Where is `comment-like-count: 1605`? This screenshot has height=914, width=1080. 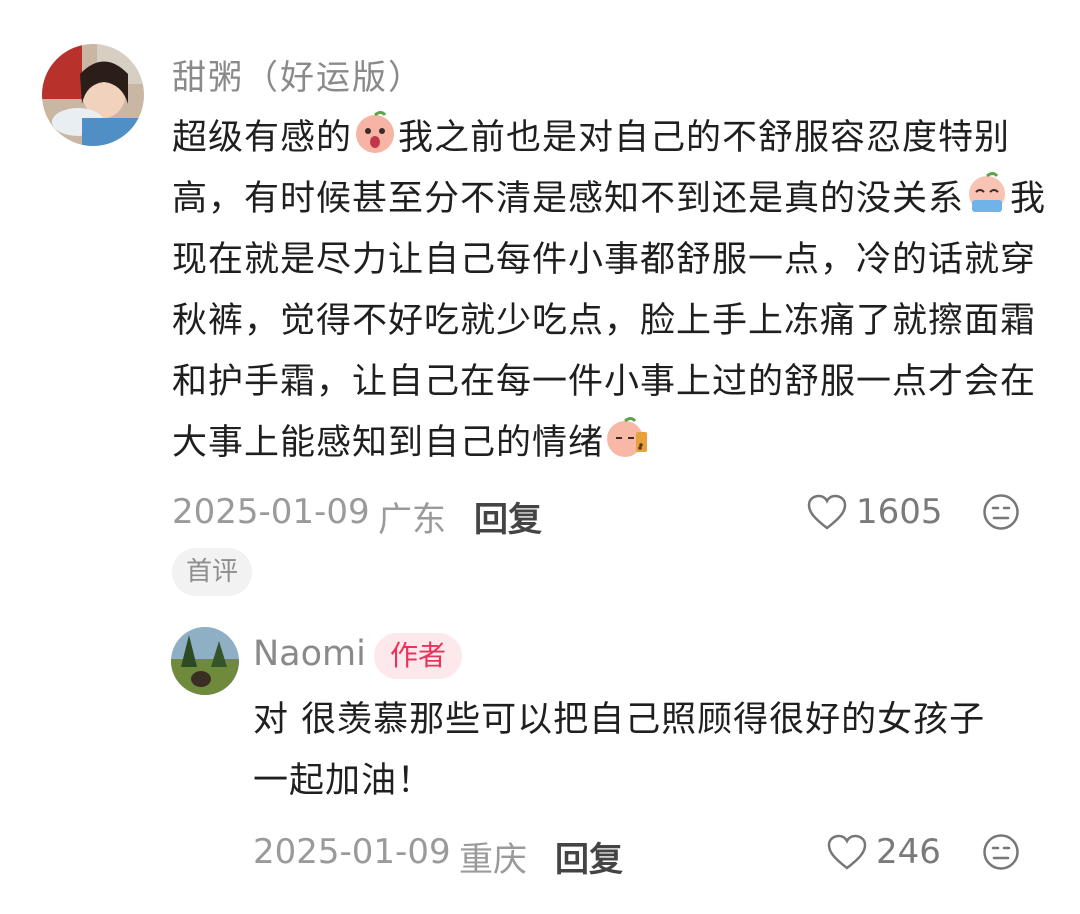 comment-like-count: 1605 is located at coordinates (899, 512).